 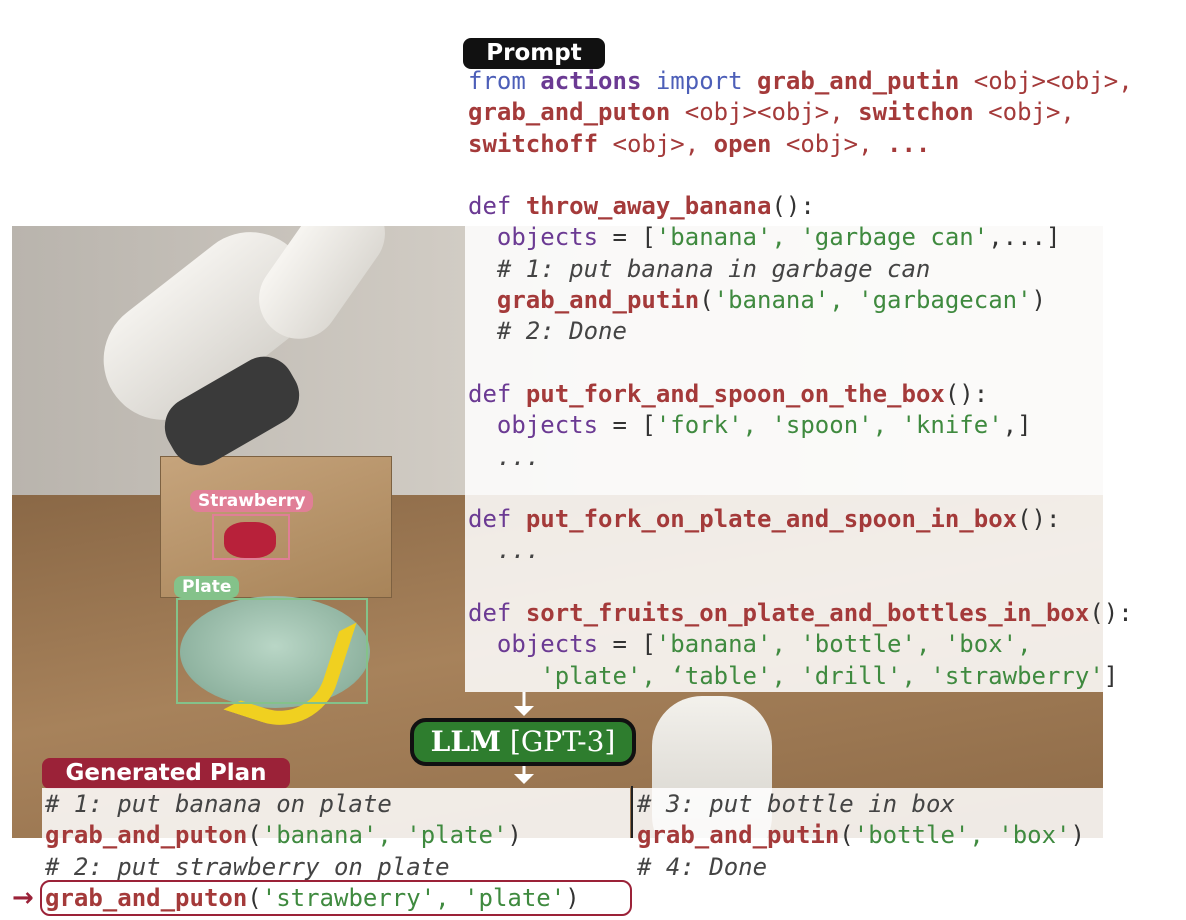 I want to click on objects-list-line-2: 'plate', ‘table', 'drill', 'strawberry', so click(x=822, y=675).